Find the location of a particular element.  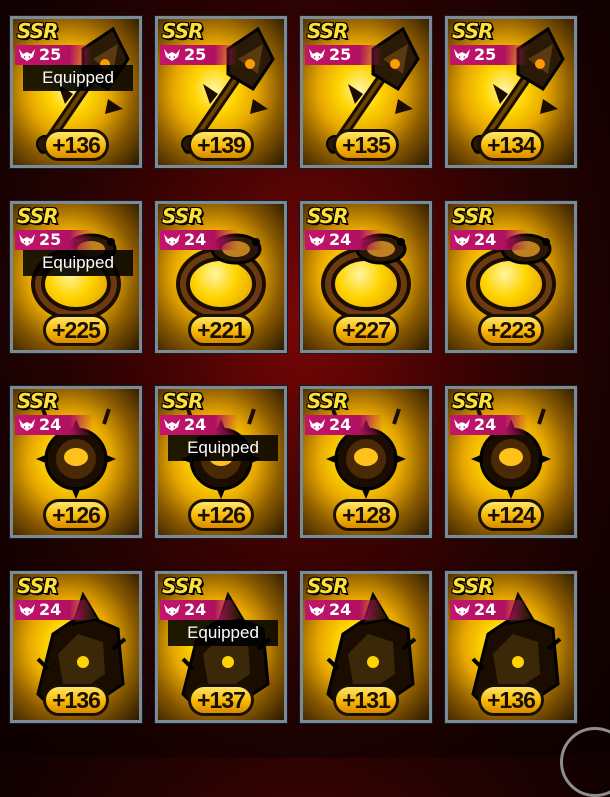

equipment-card-11: SSR 24 +128 is located at coordinates (366, 462).